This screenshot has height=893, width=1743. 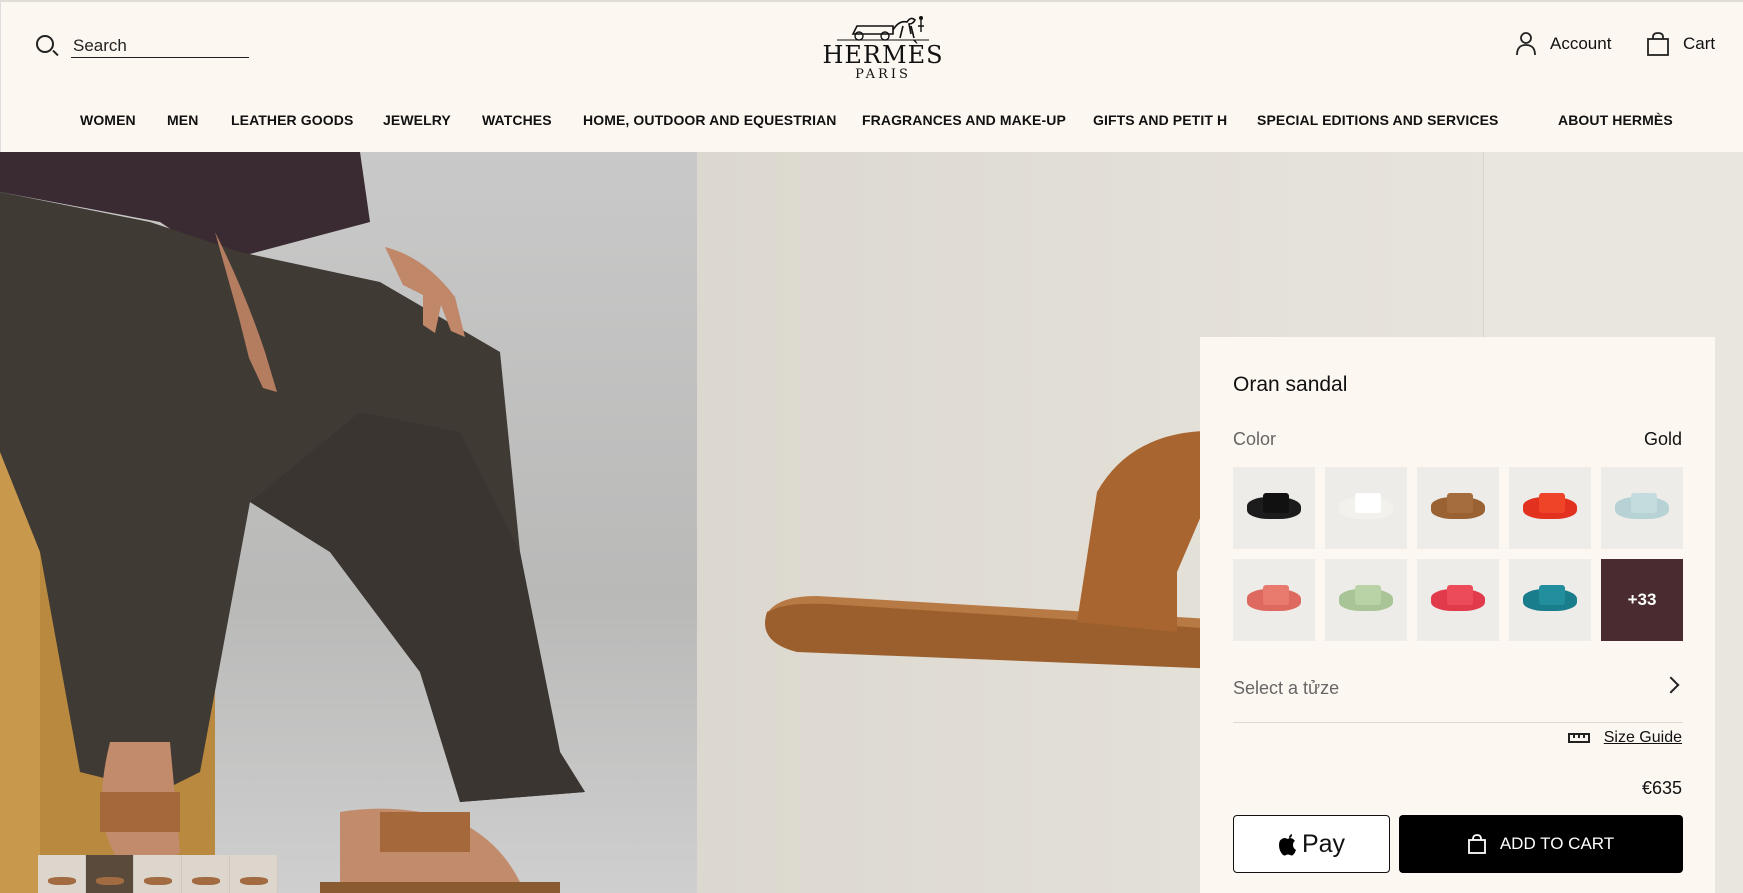 I want to click on nav-item-home-outdoor-equestrian: HOME, OUTDOOR AND EQUESTRIAN, so click(x=710, y=120).